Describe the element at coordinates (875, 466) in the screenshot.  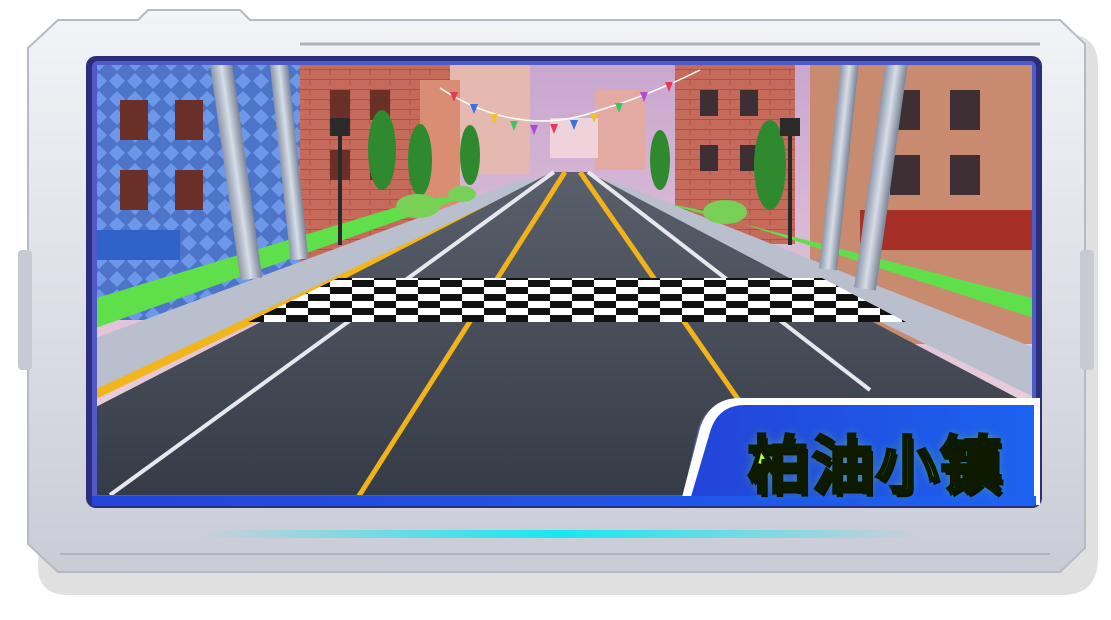
I see `level-title-text: 柏油小镇` at that location.